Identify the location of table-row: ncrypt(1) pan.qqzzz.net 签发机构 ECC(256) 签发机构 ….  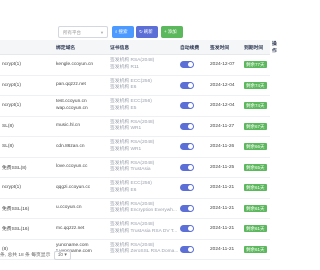
(135, 85).